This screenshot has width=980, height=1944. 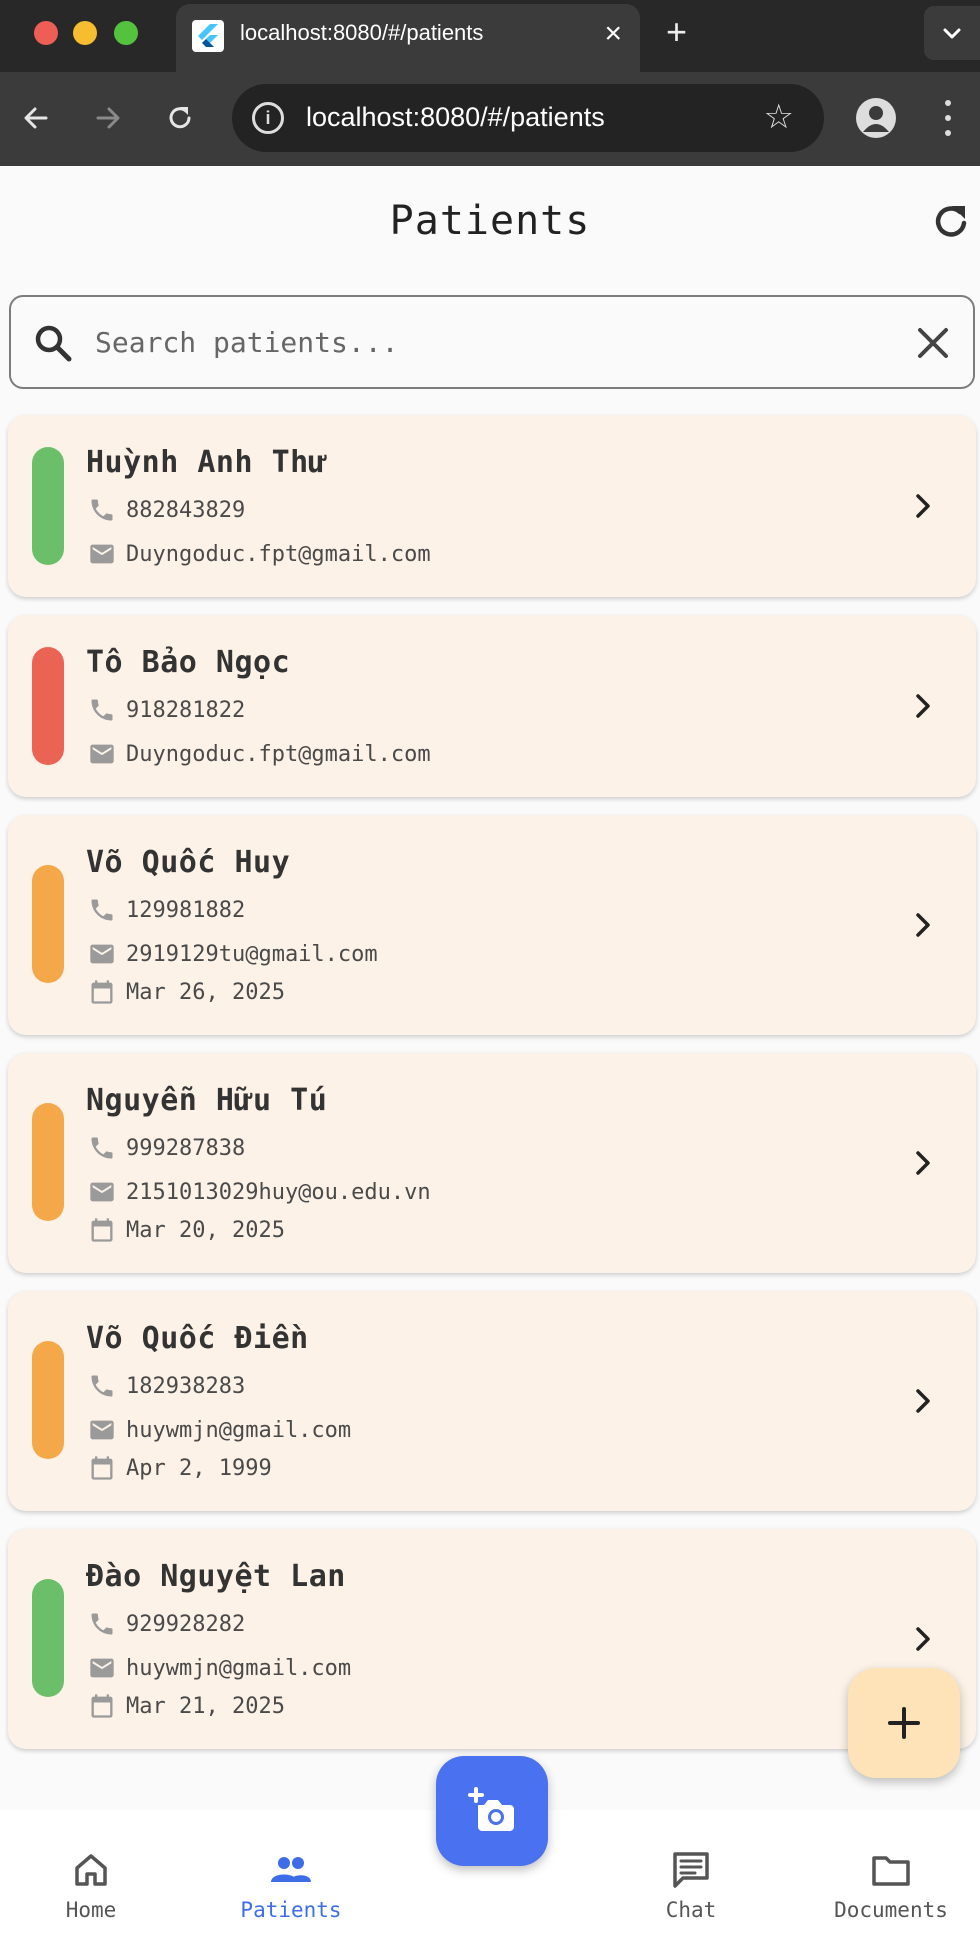 I want to click on browser-tab: localhost:8080/#/patients ×, so click(x=408, y=38).